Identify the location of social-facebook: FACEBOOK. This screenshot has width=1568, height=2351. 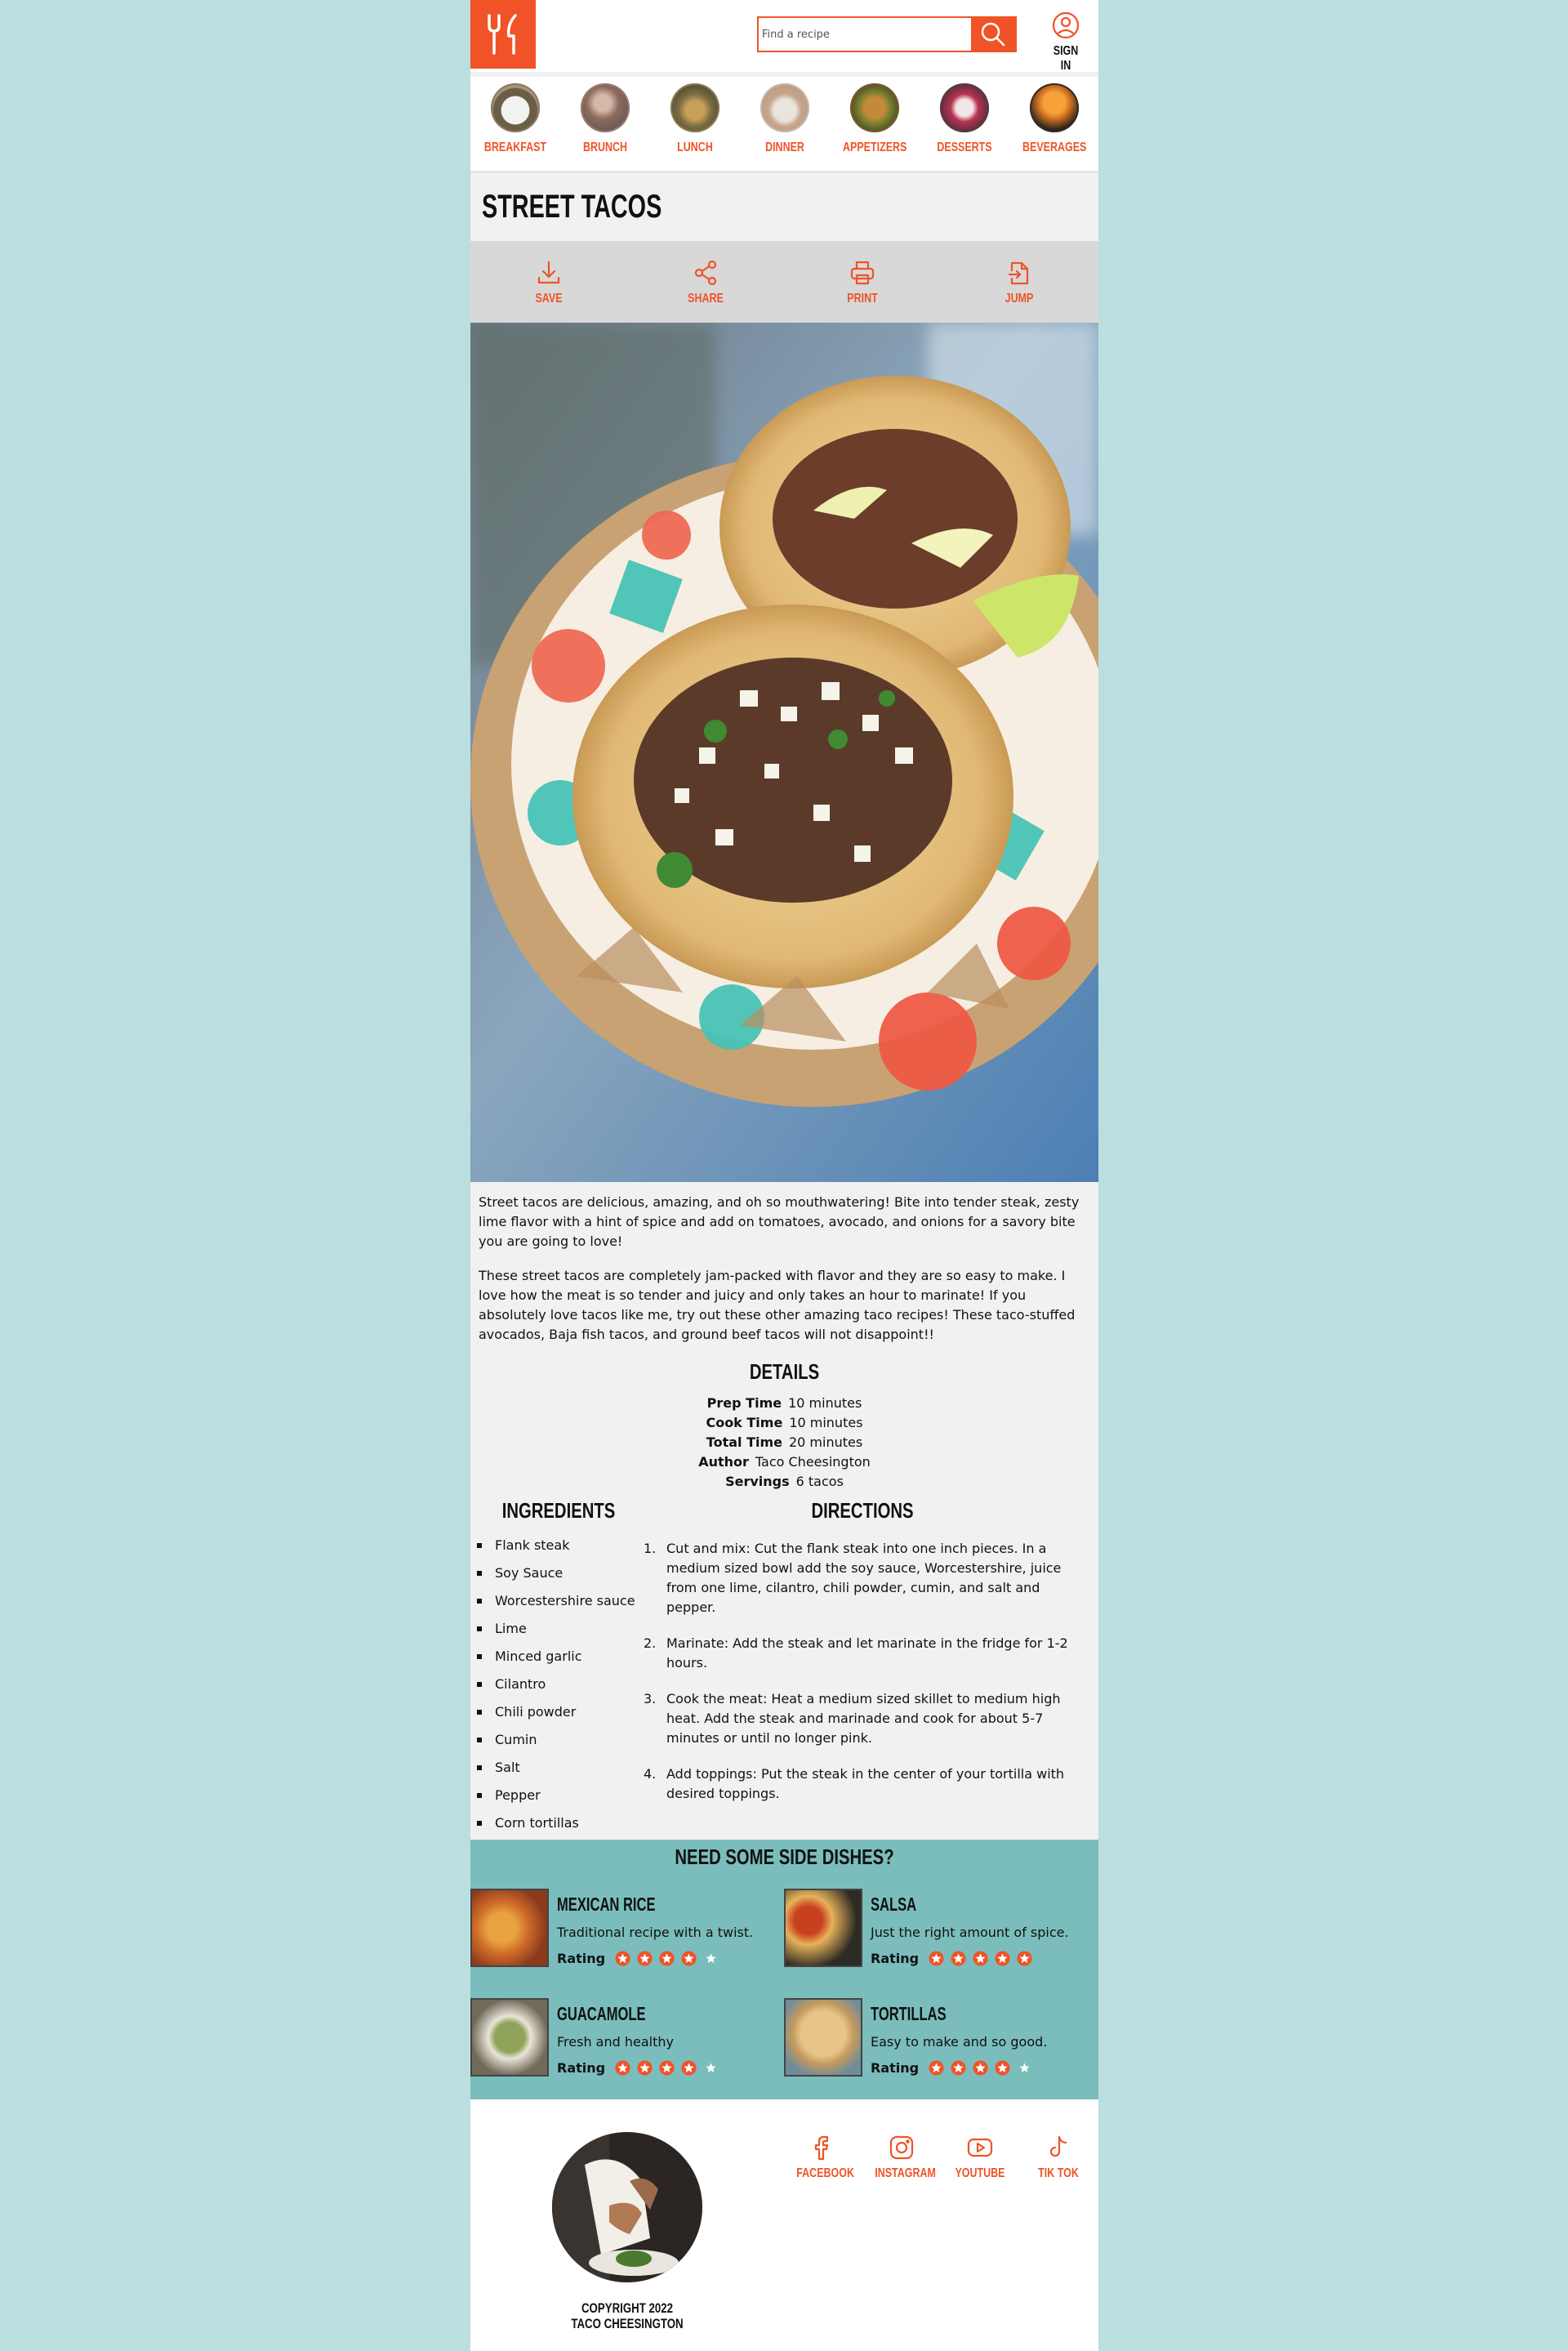
(823, 2157).